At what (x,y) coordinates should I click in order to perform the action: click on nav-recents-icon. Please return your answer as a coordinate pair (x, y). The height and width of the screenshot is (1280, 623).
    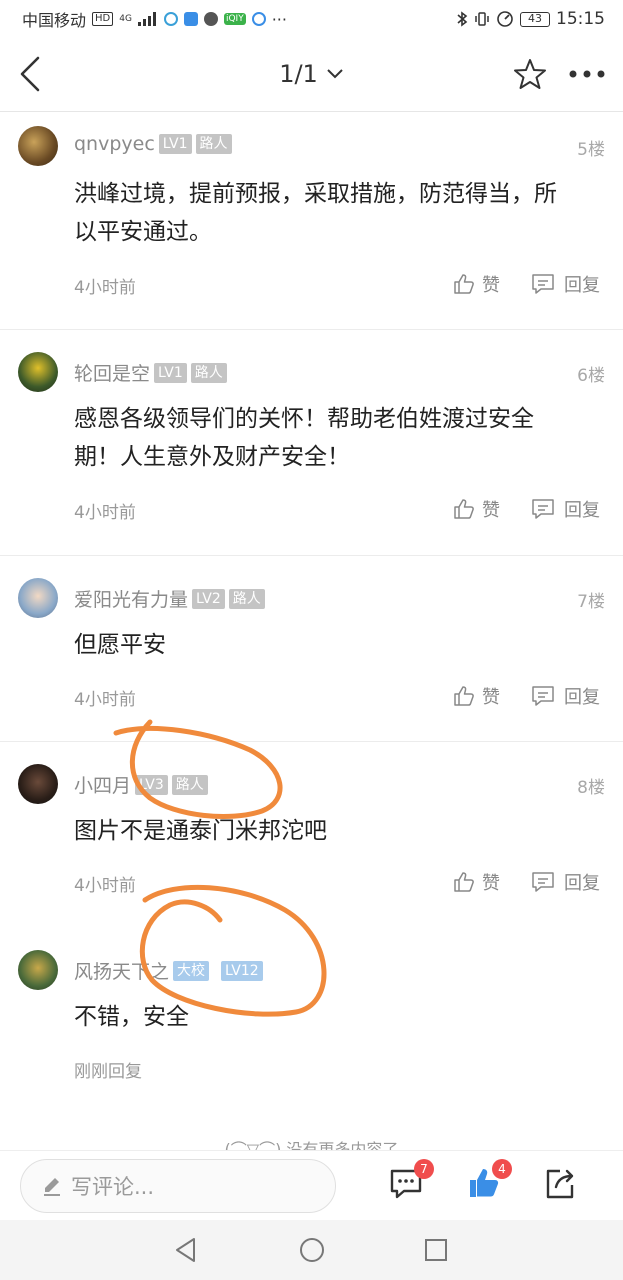
    Looking at the image, I should click on (436, 1250).